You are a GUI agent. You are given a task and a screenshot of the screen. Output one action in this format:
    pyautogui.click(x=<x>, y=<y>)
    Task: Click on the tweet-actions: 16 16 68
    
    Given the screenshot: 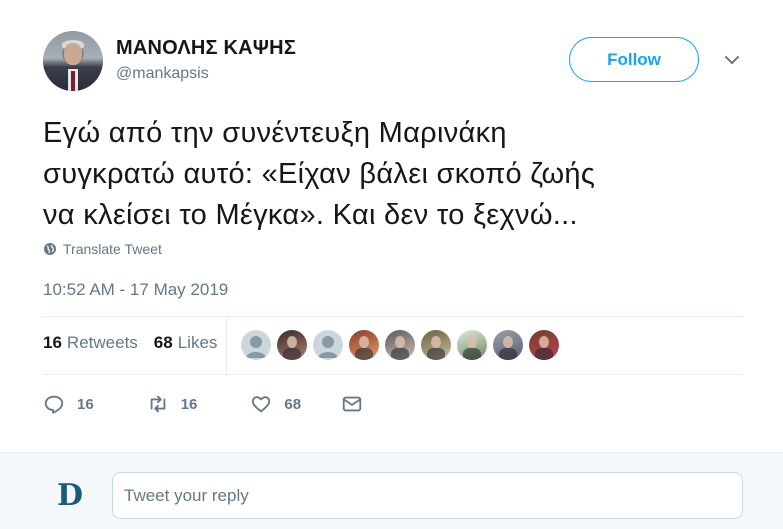 What is the action you would take?
    pyautogui.click(x=203, y=404)
    